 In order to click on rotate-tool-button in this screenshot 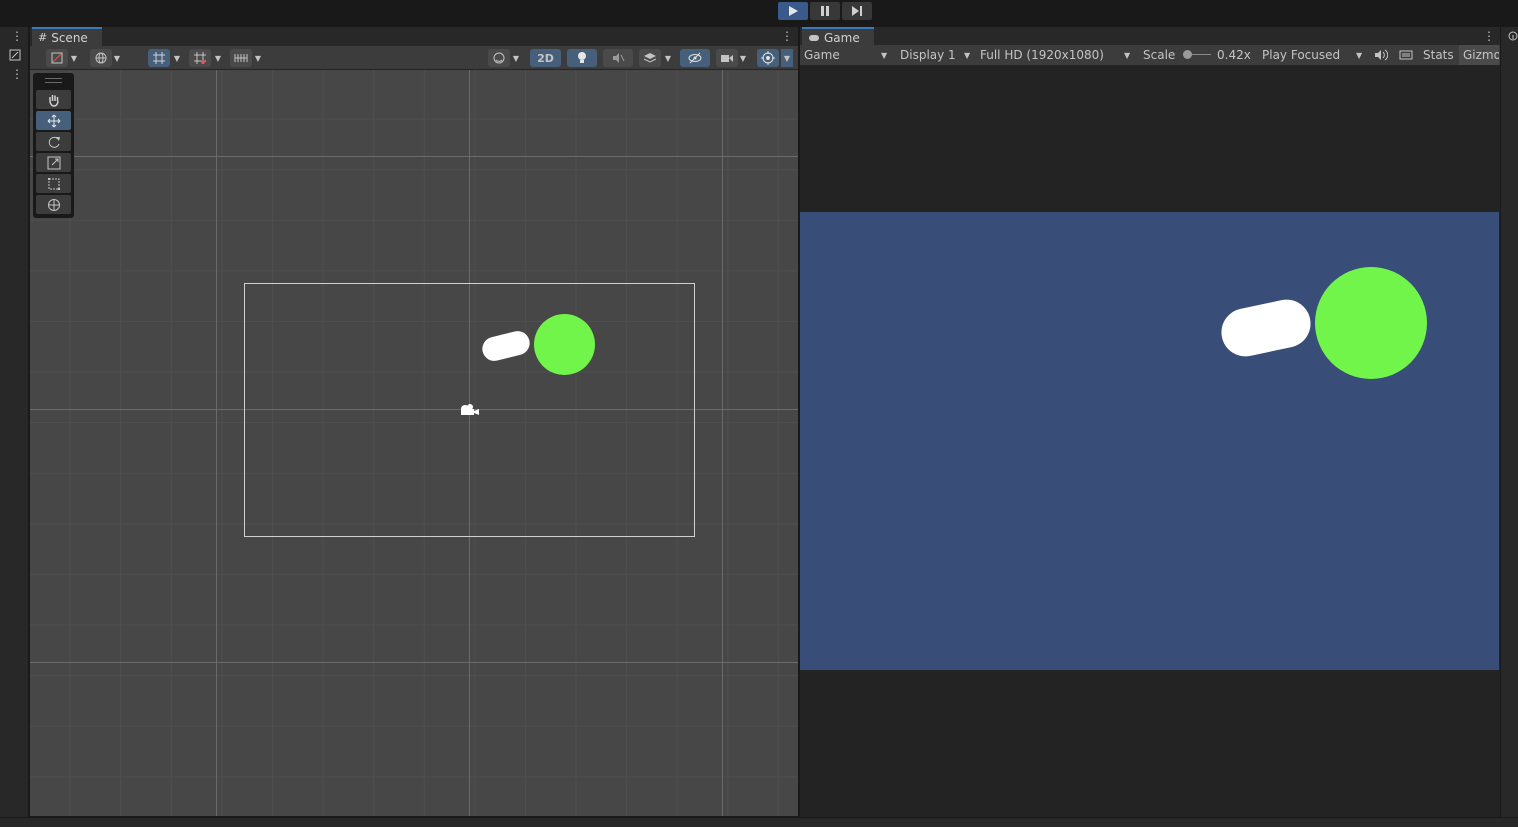, I will do `click(53, 141)`.